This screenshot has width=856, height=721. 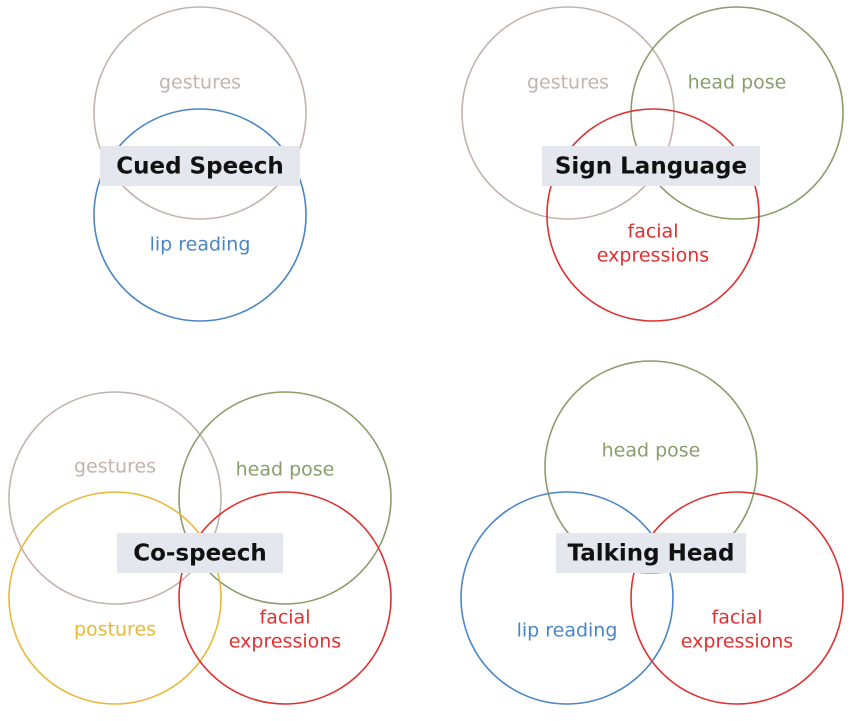 What do you see at coordinates (200, 167) in the screenshot?
I see `diagram-title: Cued Speech` at bounding box center [200, 167].